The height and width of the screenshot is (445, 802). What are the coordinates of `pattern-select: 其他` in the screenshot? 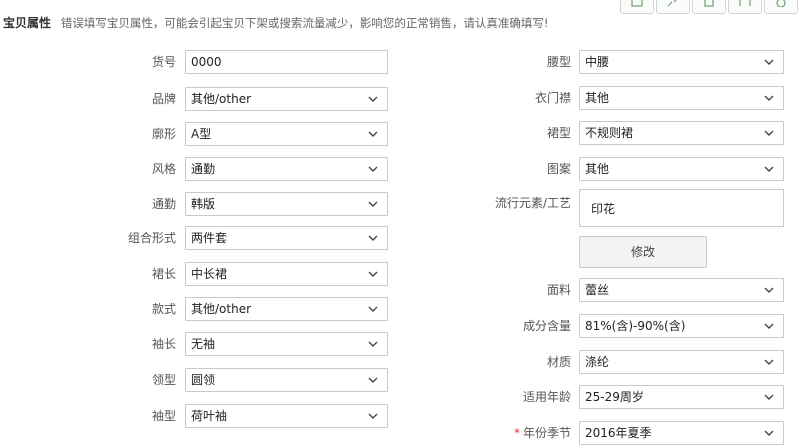 It's located at (681, 169).